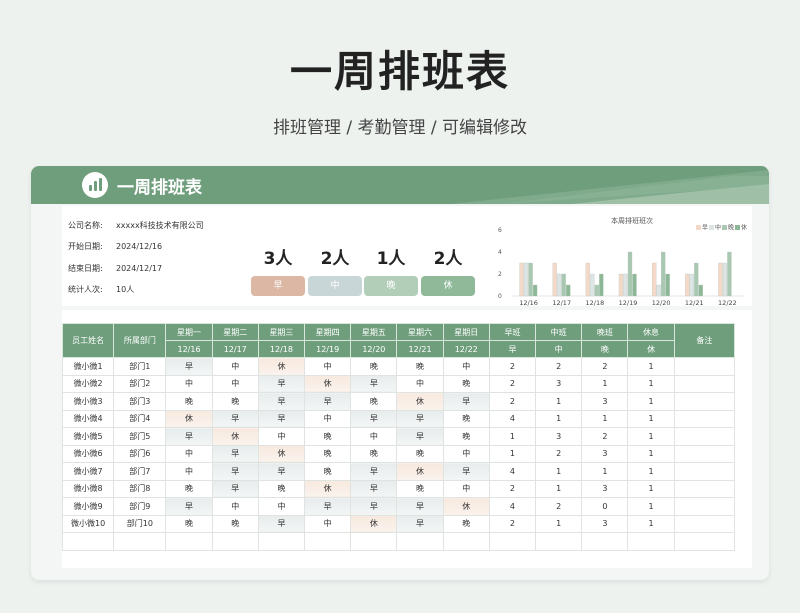 The height and width of the screenshot is (613, 800). Describe the element at coordinates (605, 506) in the screenshot. I see `shift-count-cell: 0` at that location.